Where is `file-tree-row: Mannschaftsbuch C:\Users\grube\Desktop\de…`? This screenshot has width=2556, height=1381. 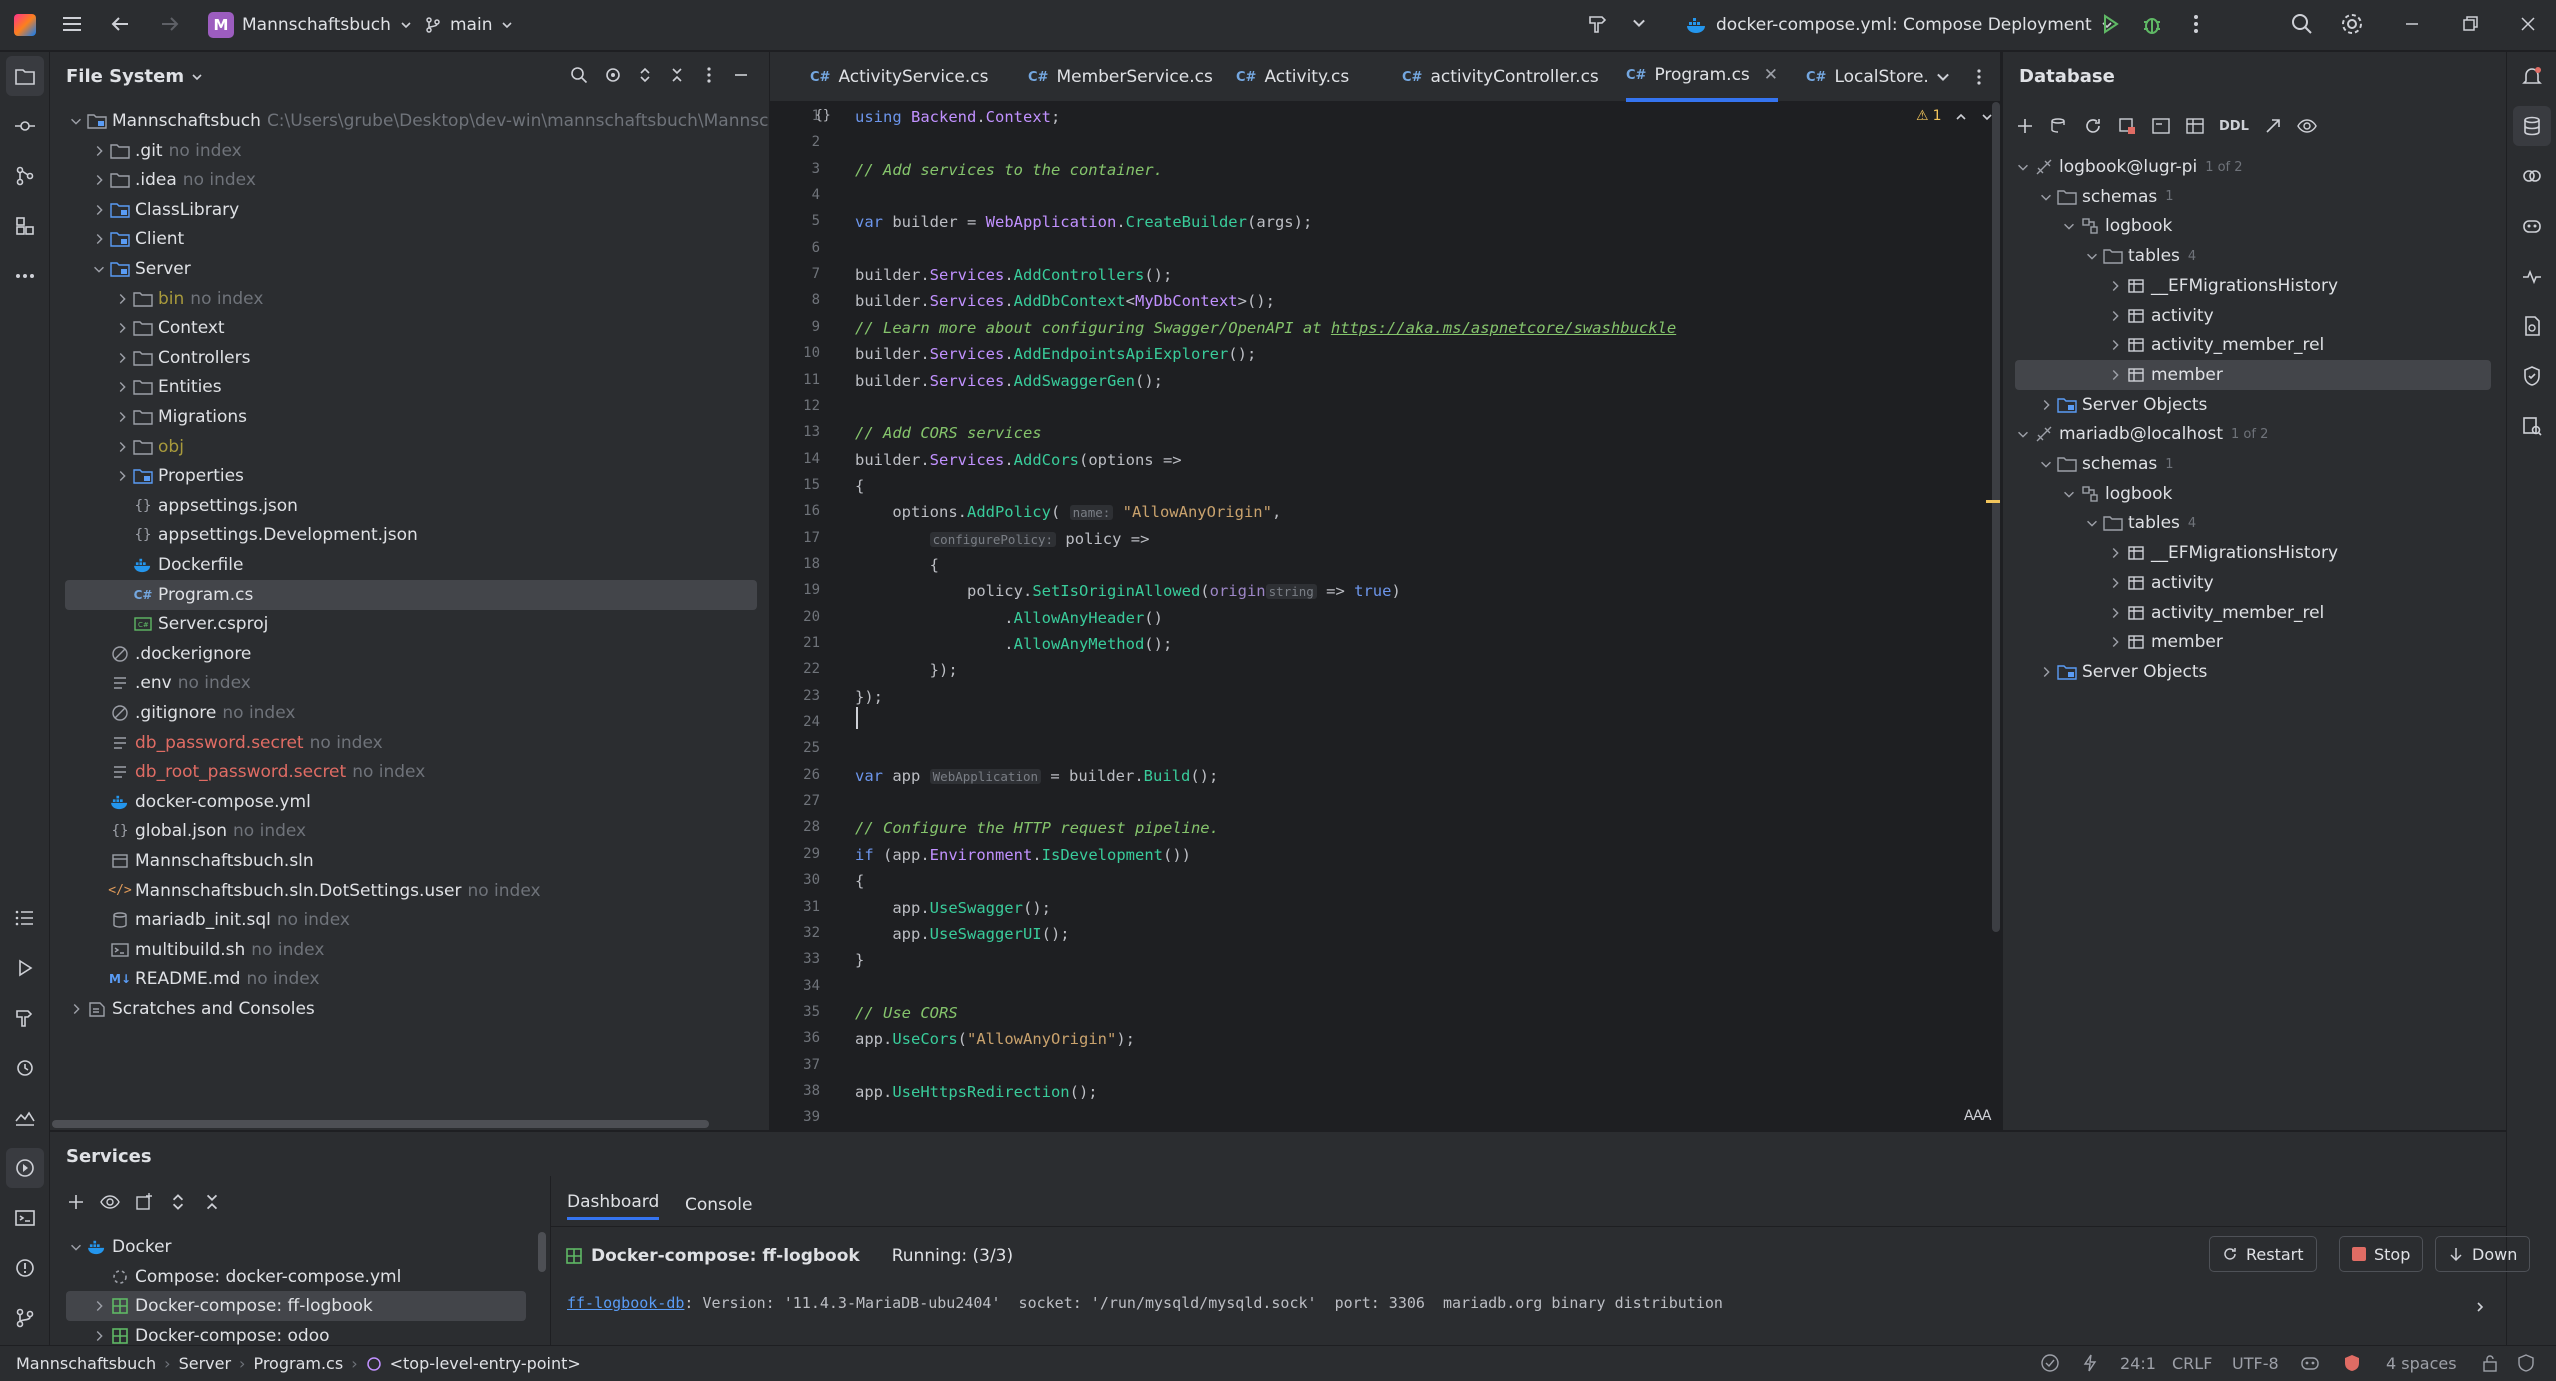
file-tree-row: Mannschaftsbuch C:\Users\grube\Desktop\de… is located at coordinates (409, 121).